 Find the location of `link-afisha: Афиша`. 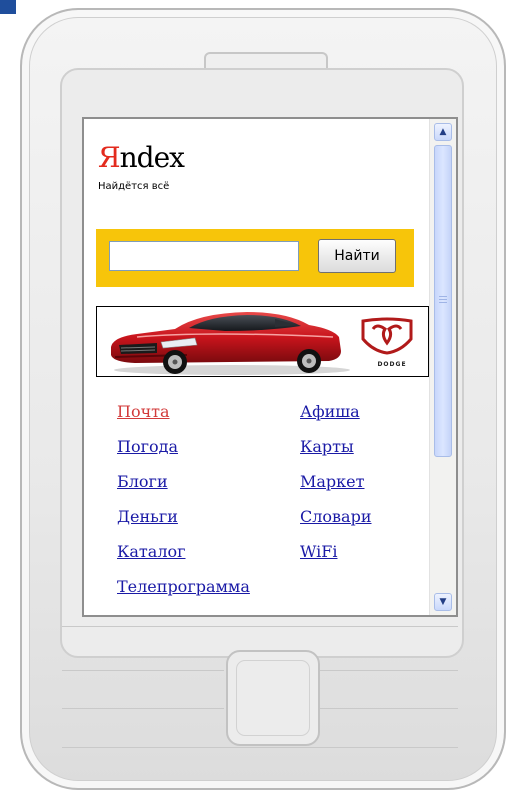

link-afisha: Афиша is located at coordinates (330, 412).